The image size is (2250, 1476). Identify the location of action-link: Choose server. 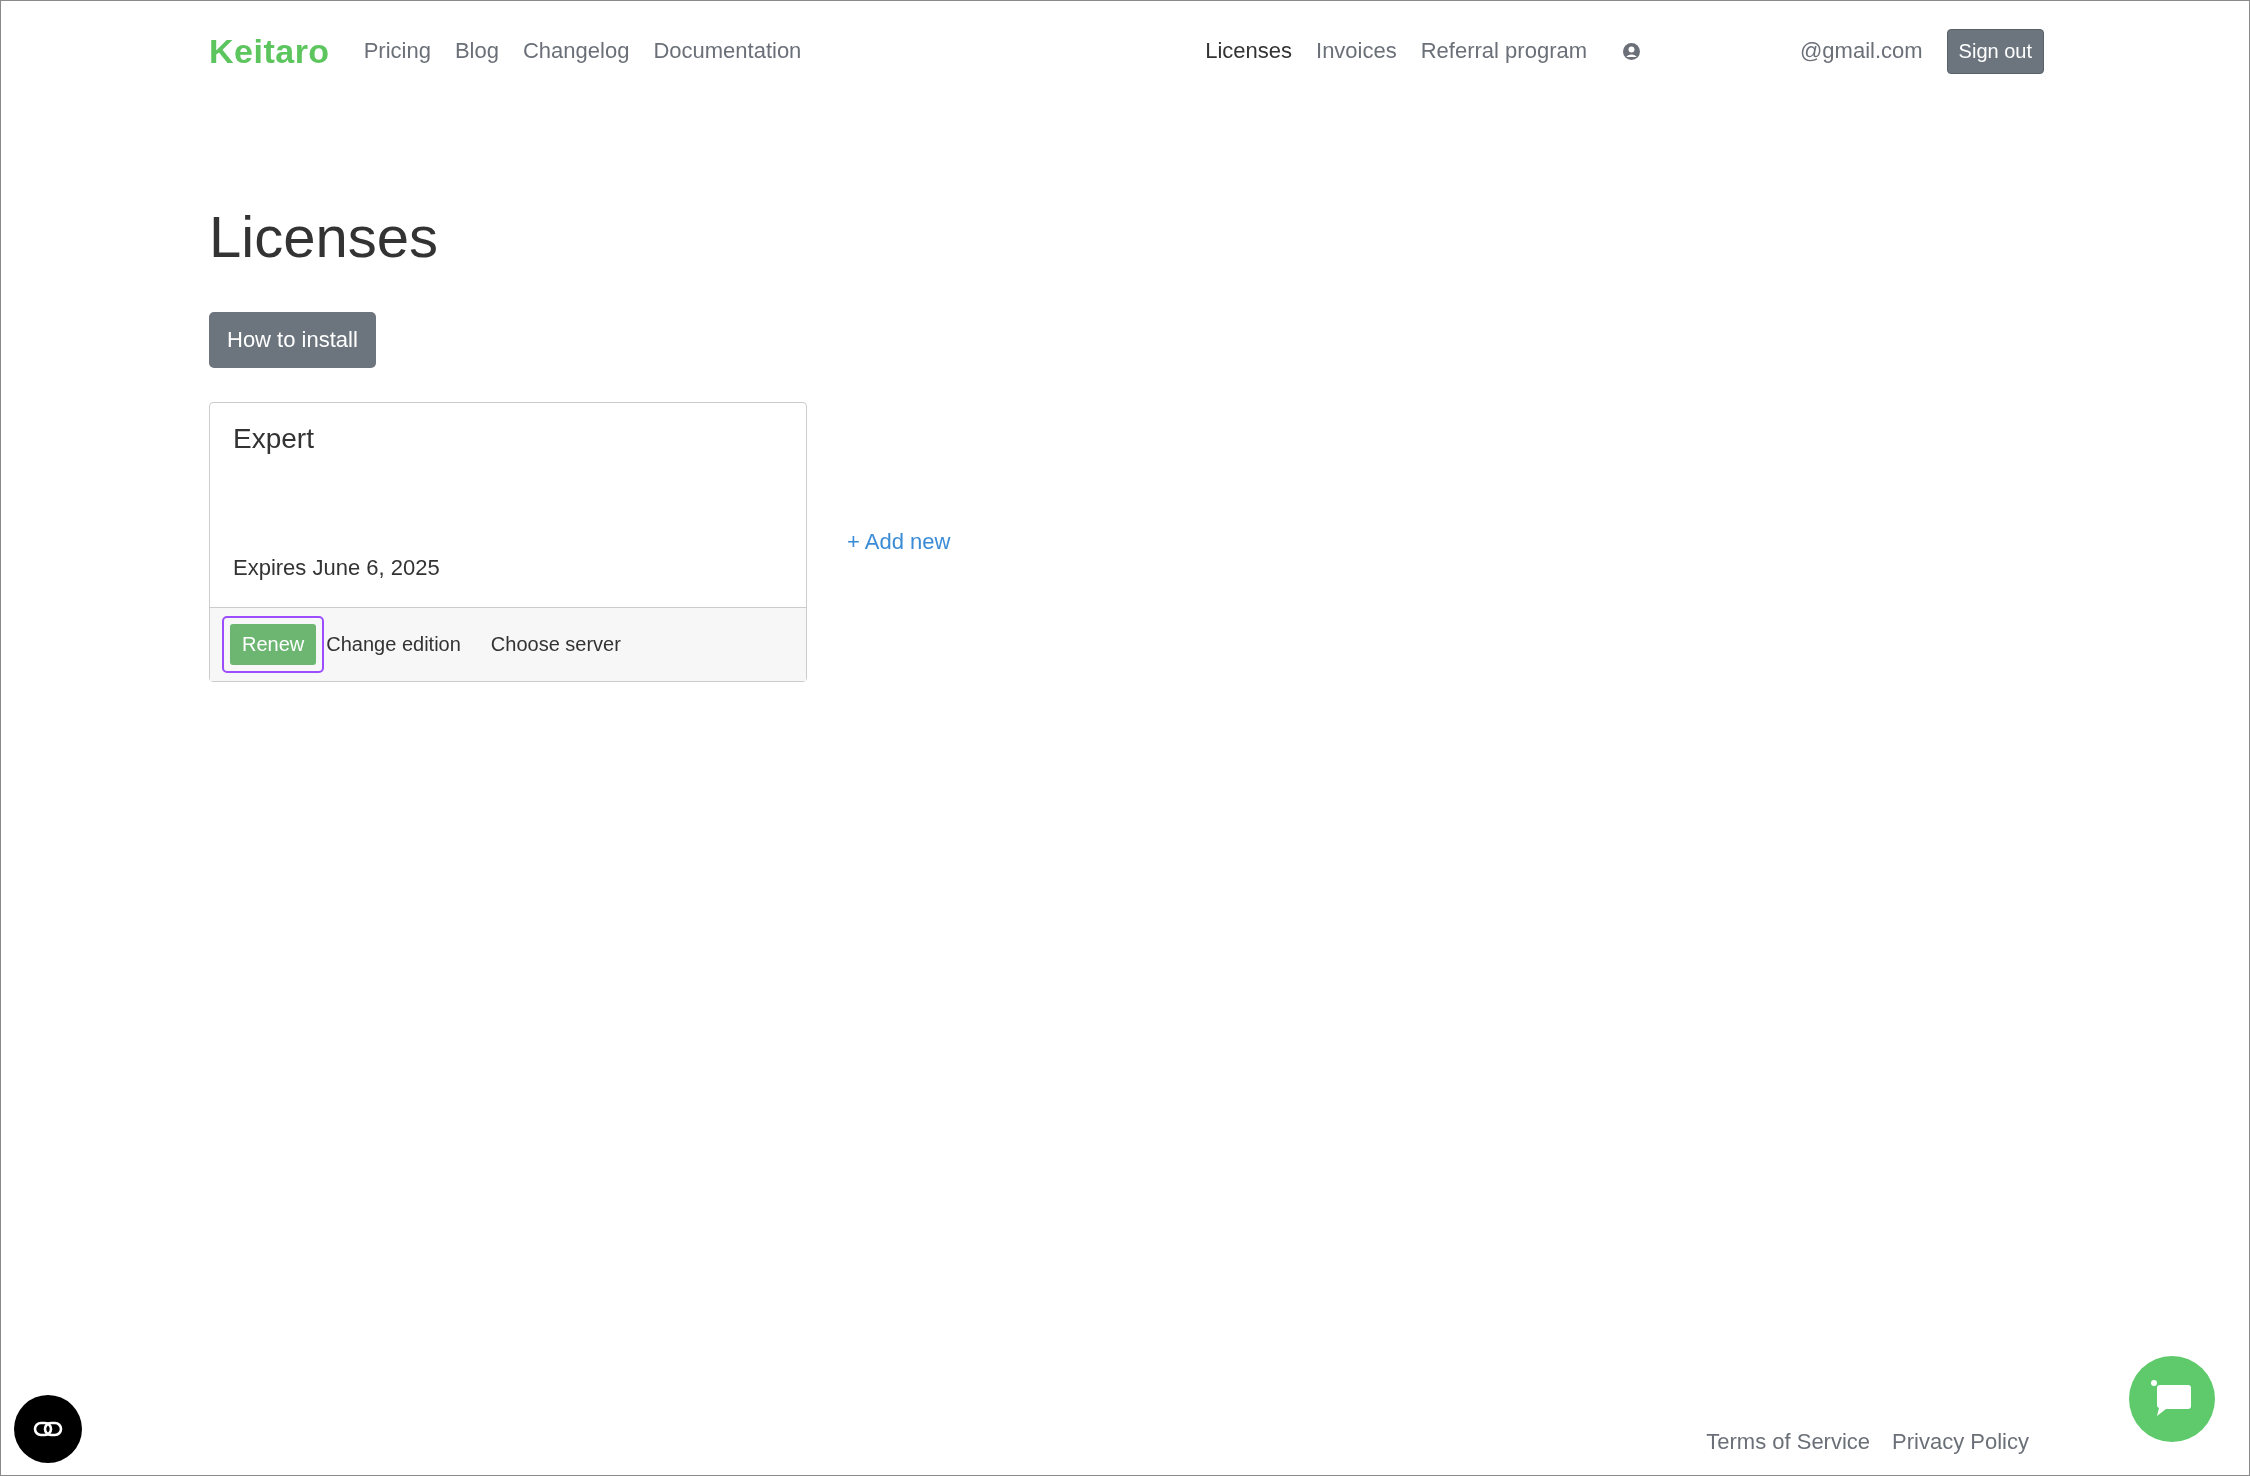
(561, 644).